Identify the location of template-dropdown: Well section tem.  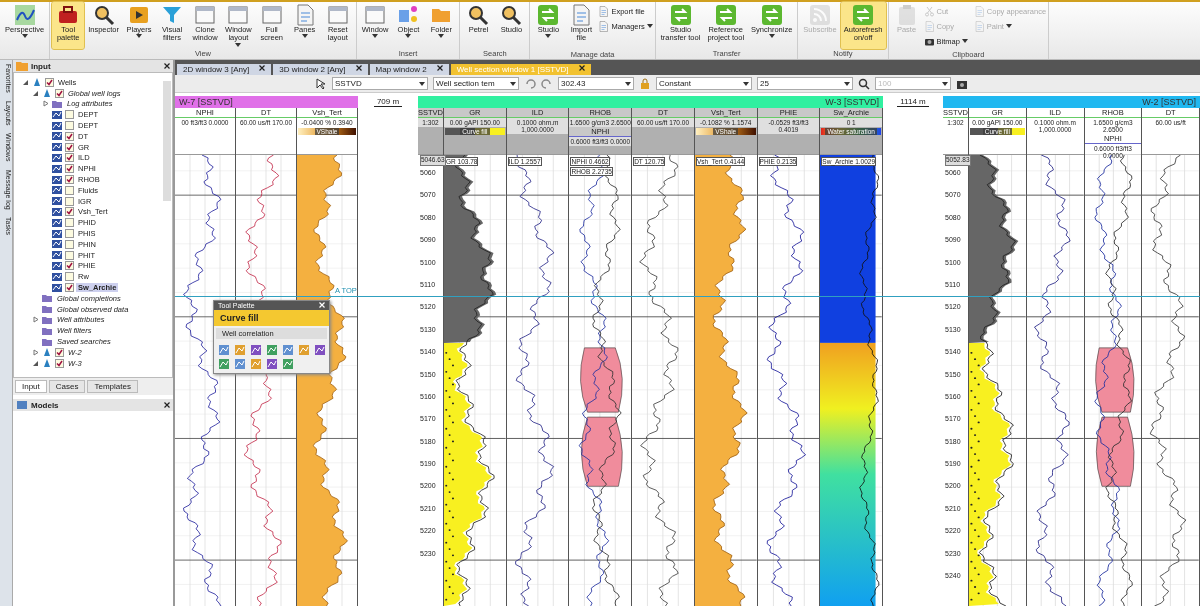
(476, 83).